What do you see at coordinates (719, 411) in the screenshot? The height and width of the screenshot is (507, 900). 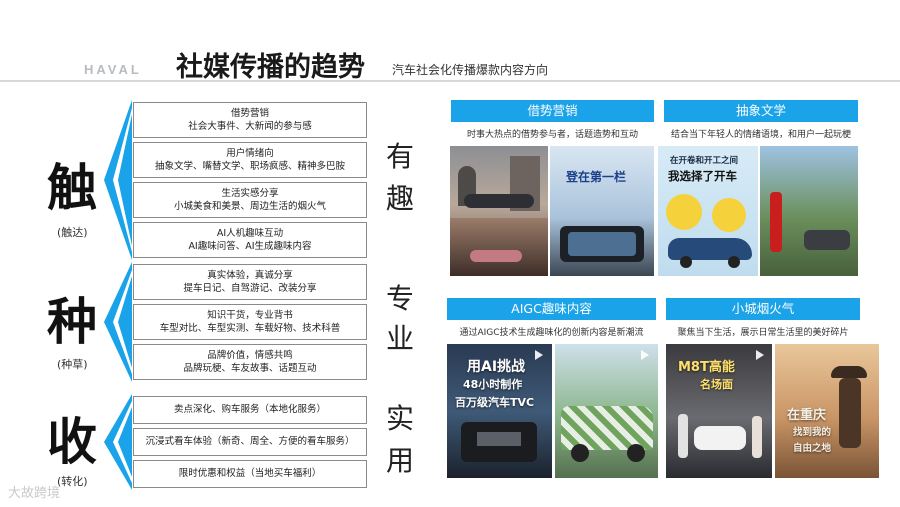 I see `photo-m8t-scene: M8T高能 名场面` at bounding box center [719, 411].